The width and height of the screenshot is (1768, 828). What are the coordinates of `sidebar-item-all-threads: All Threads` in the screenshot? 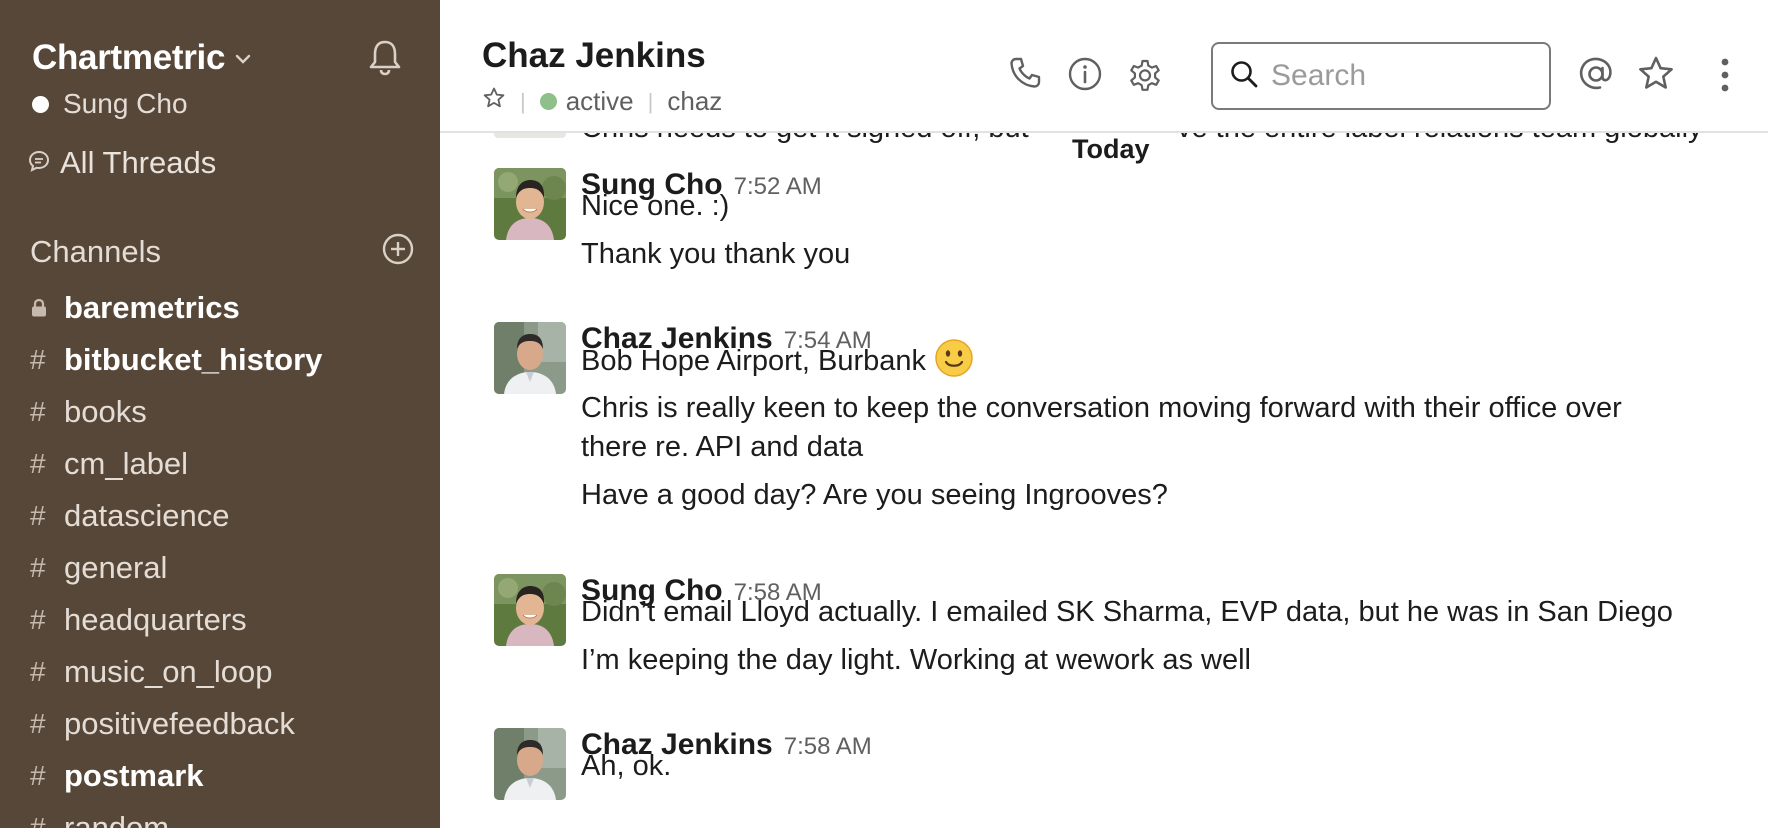 It's located at (122, 163).